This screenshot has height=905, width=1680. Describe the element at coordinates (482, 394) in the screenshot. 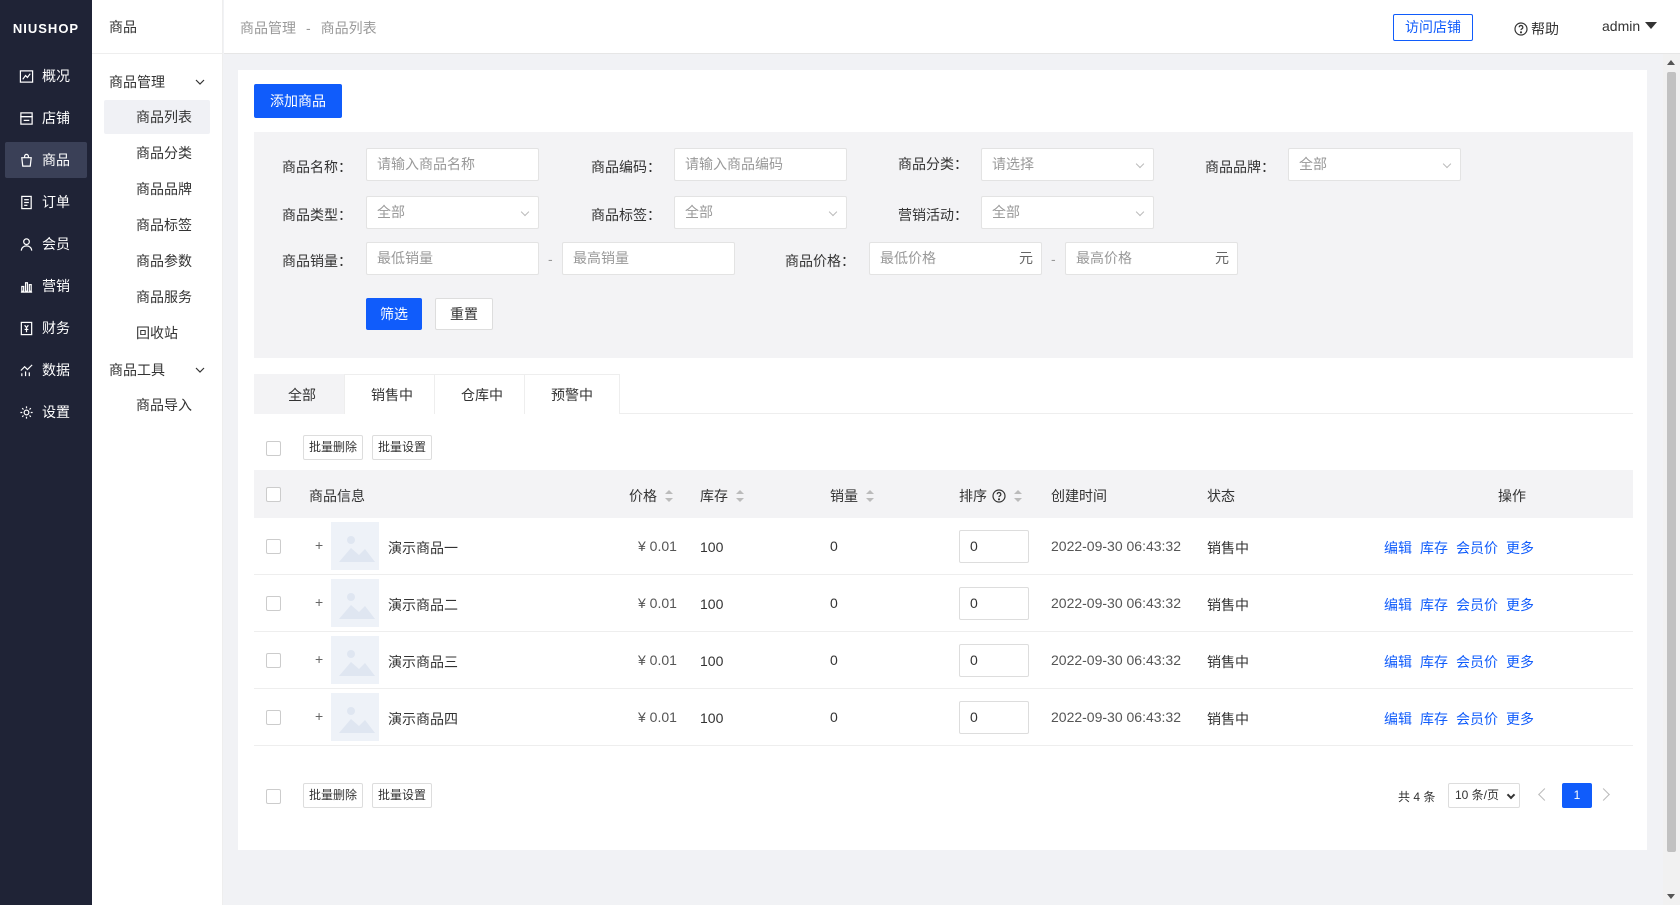

I see `tab-in-warehouse: 仓库中` at that location.